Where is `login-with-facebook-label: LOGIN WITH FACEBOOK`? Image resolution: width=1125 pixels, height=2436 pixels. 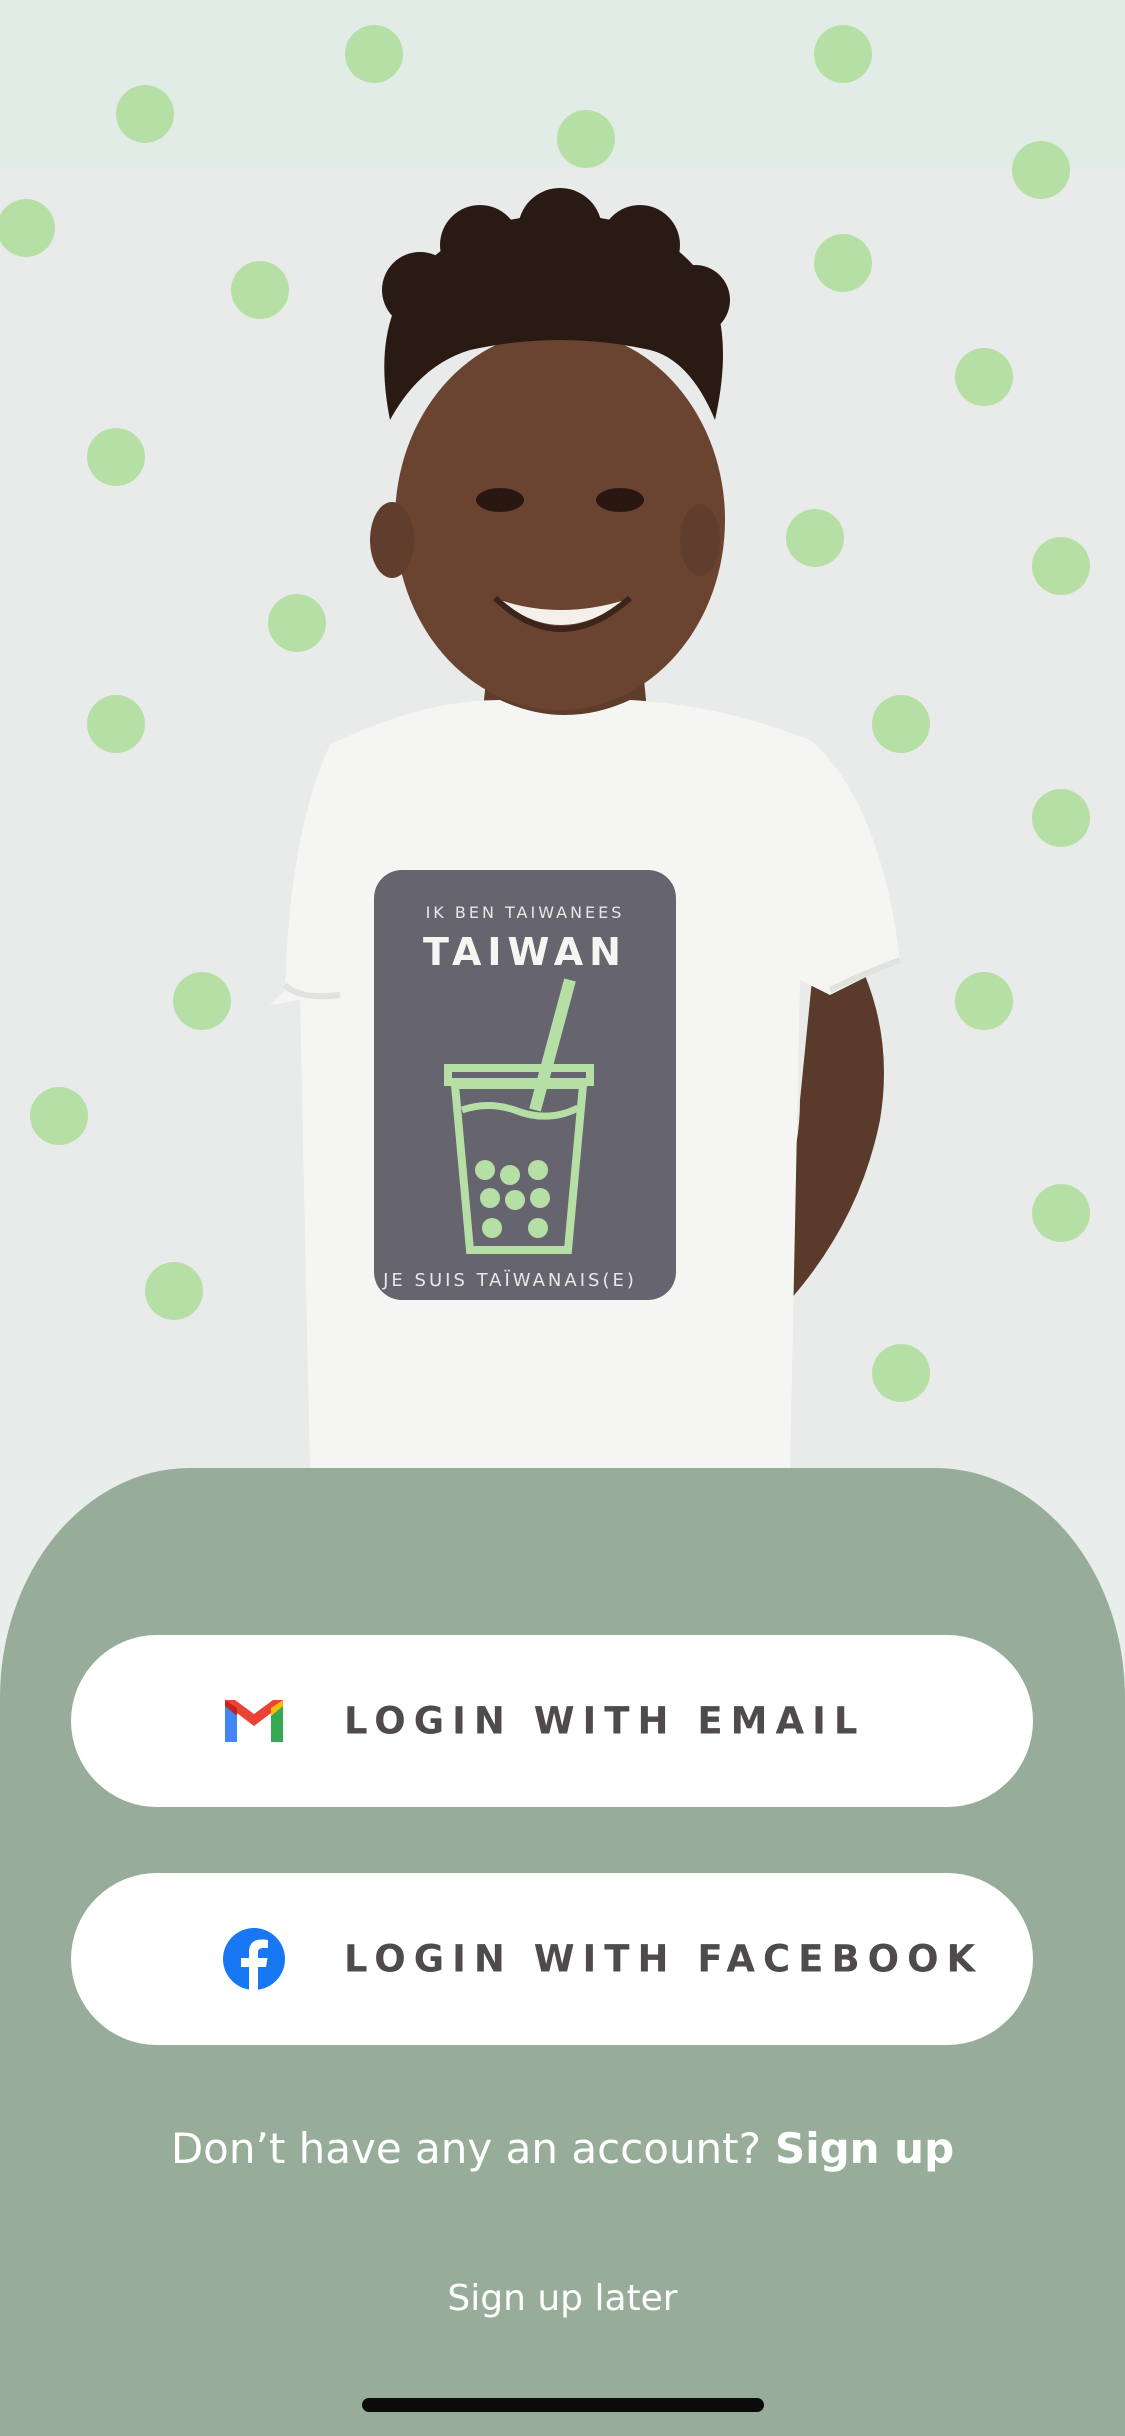 login-with-facebook-label: LOGIN WITH FACEBOOK is located at coordinates (664, 1959).